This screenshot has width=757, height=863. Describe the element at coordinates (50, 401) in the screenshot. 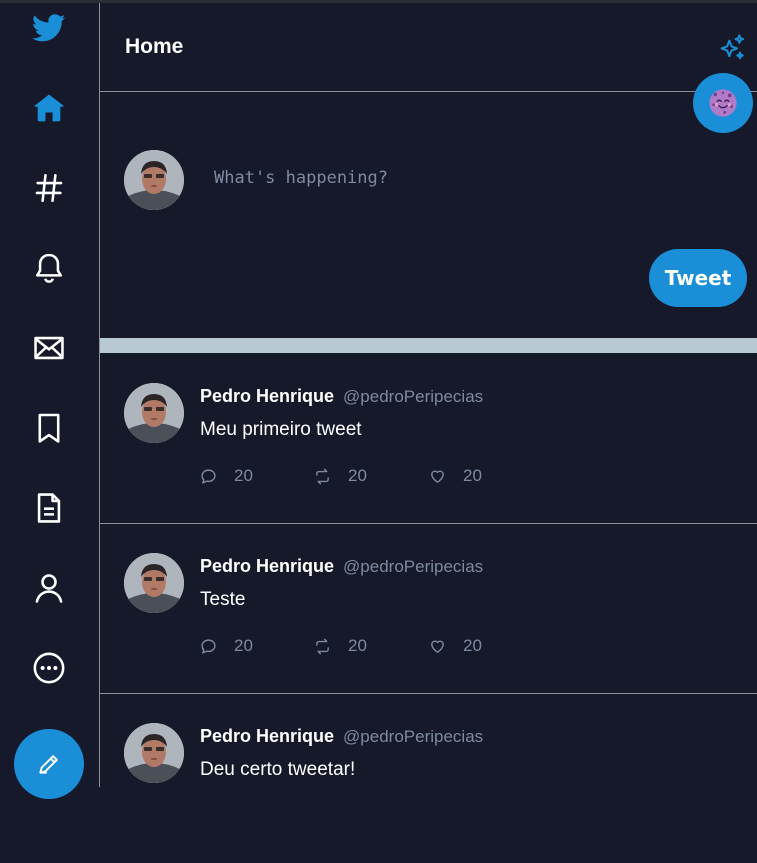

I see `sidebar-nav` at that location.